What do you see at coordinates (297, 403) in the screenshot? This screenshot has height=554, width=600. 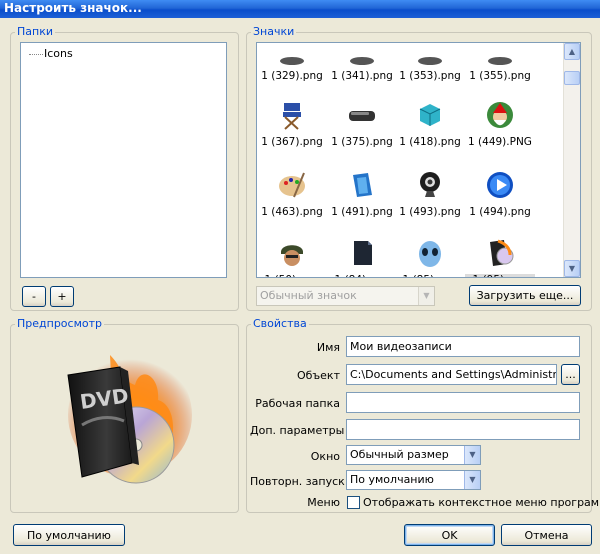 I see `workdir-label: Рабочая папка` at bounding box center [297, 403].